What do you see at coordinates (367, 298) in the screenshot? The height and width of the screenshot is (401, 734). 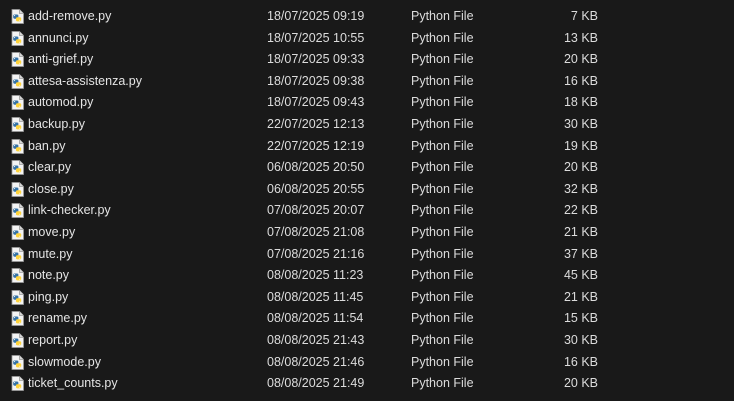 I see `file-row: ping.py 08/08/2025 11:45 Python File 21 KB` at bounding box center [367, 298].